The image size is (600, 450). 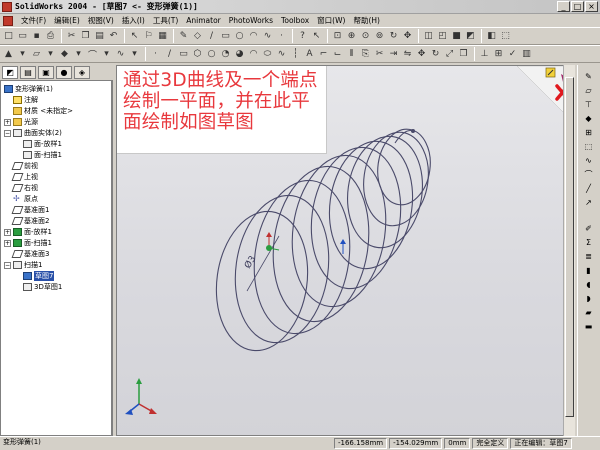 I want to click on tree-item-loft-feature: + 面-放样1, so click(x=28, y=232).